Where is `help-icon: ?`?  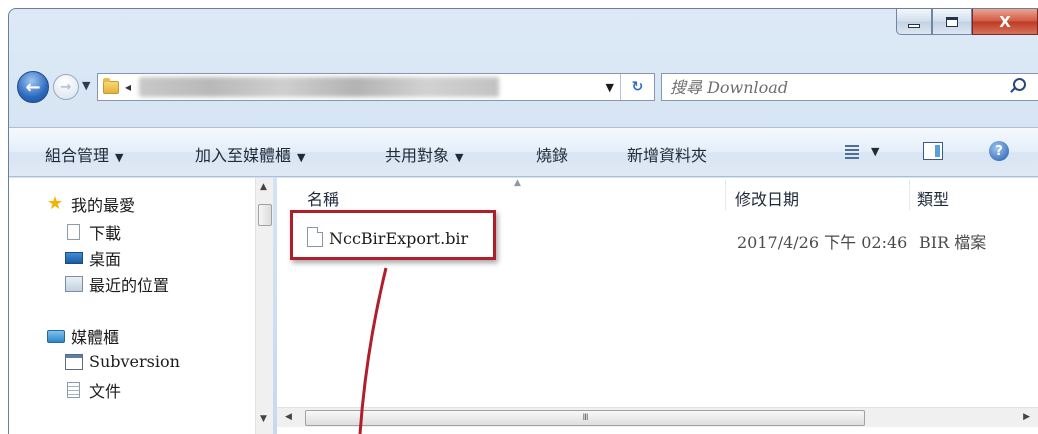
help-icon: ? is located at coordinates (999, 151).